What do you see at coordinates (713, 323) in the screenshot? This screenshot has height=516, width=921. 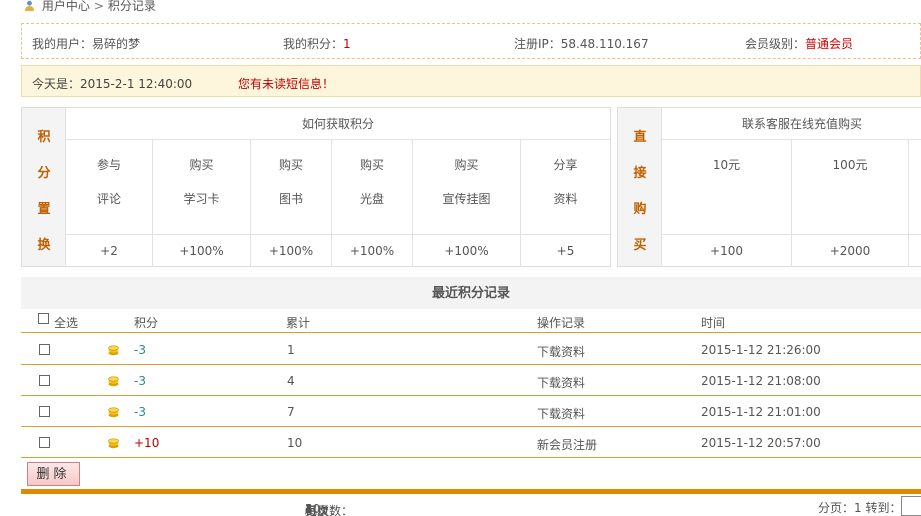 I see `header-time: 时间` at bounding box center [713, 323].